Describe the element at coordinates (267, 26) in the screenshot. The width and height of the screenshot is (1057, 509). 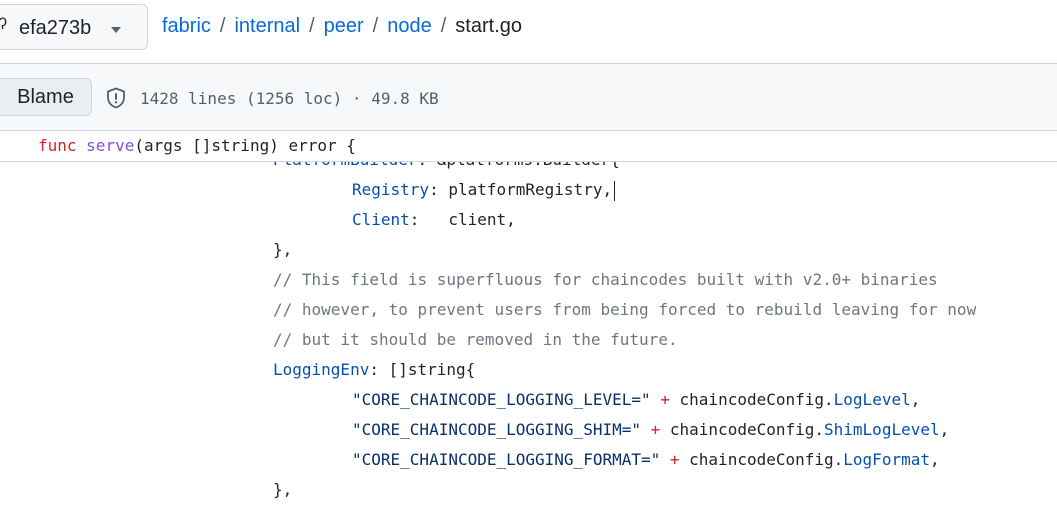
I see `breadcrumb-link-internal: internal` at that location.